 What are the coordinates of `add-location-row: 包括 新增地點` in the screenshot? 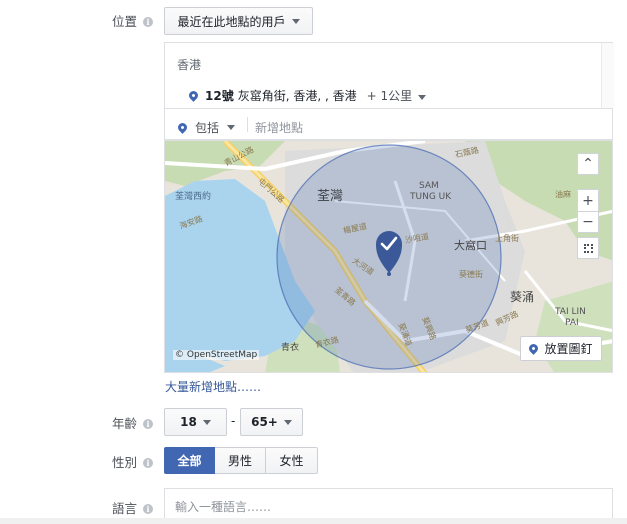 It's located at (388, 124).